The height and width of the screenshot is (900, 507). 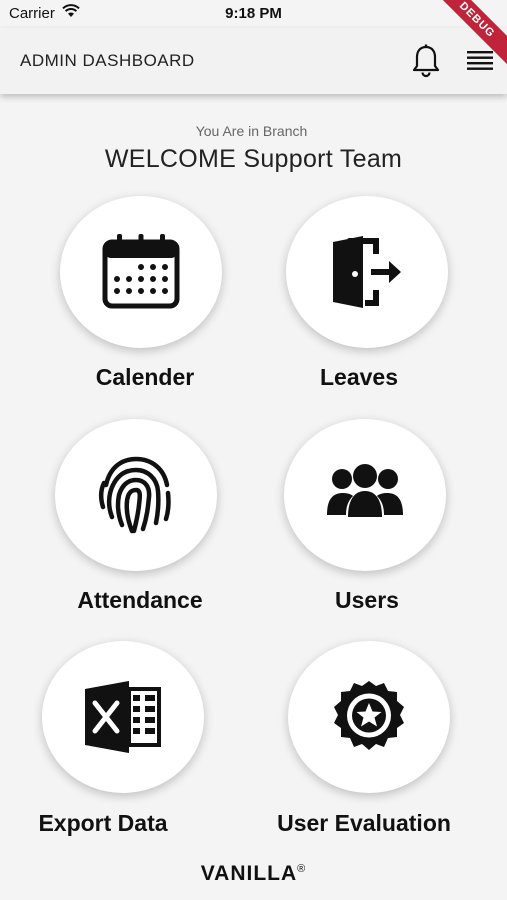 I want to click on star-badge-icon, so click(x=369, y=715).